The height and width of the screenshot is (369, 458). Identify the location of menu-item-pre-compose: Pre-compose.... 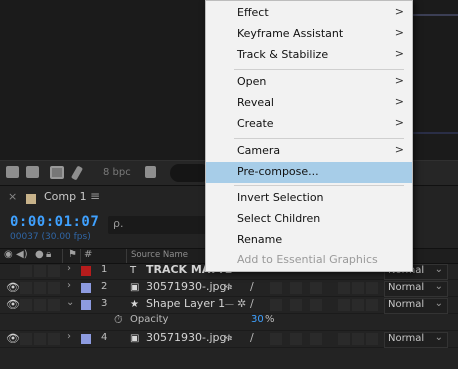
(309, 172).